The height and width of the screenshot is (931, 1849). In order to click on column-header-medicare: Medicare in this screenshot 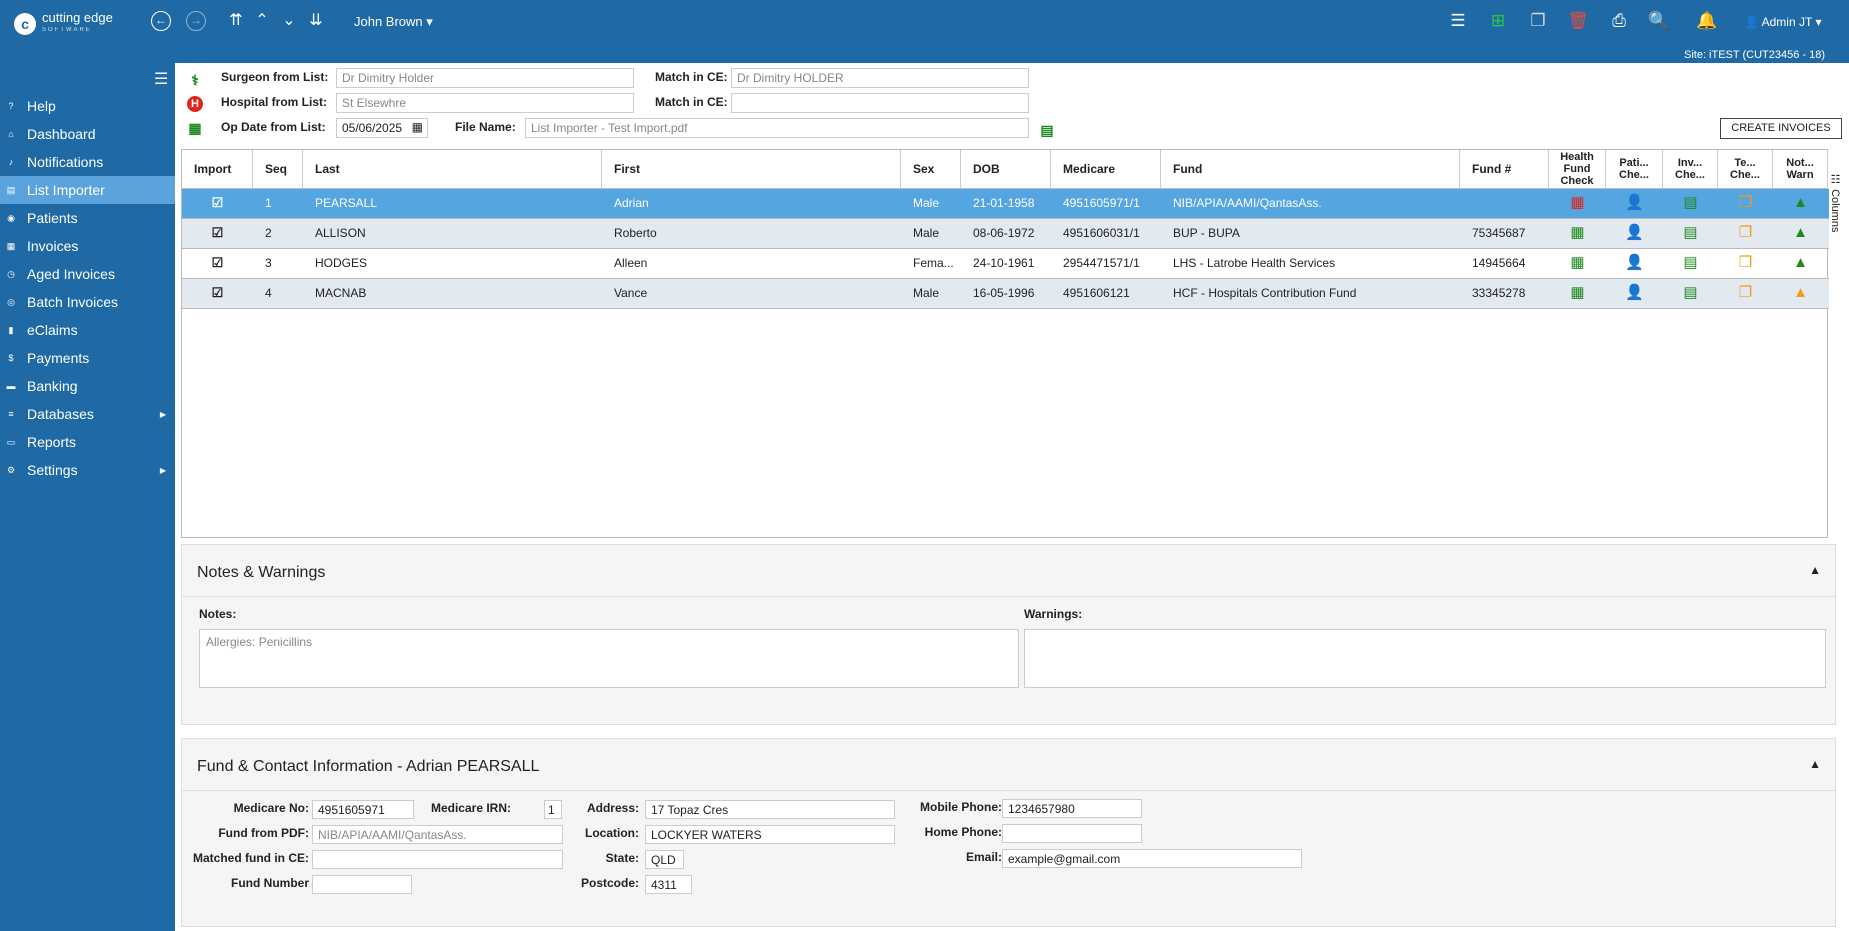, I will do `click(1106, 169)`.